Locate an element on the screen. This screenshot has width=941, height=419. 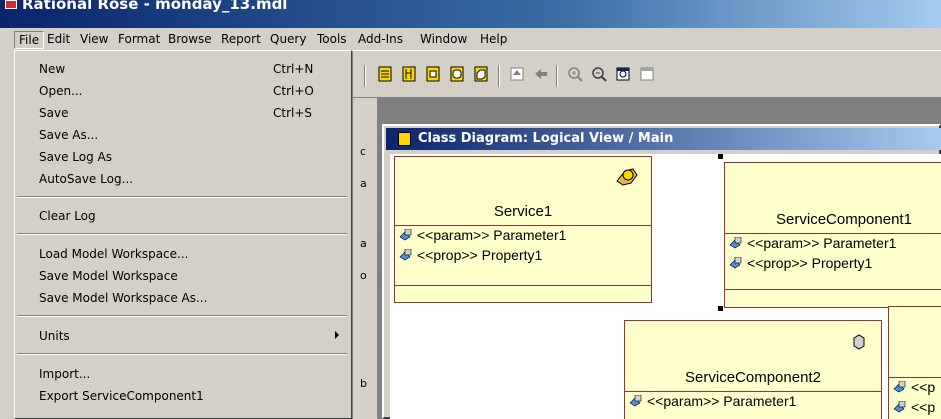
menu-item-export: Export ServiceComponent1 is located at coordinates (182, 397).